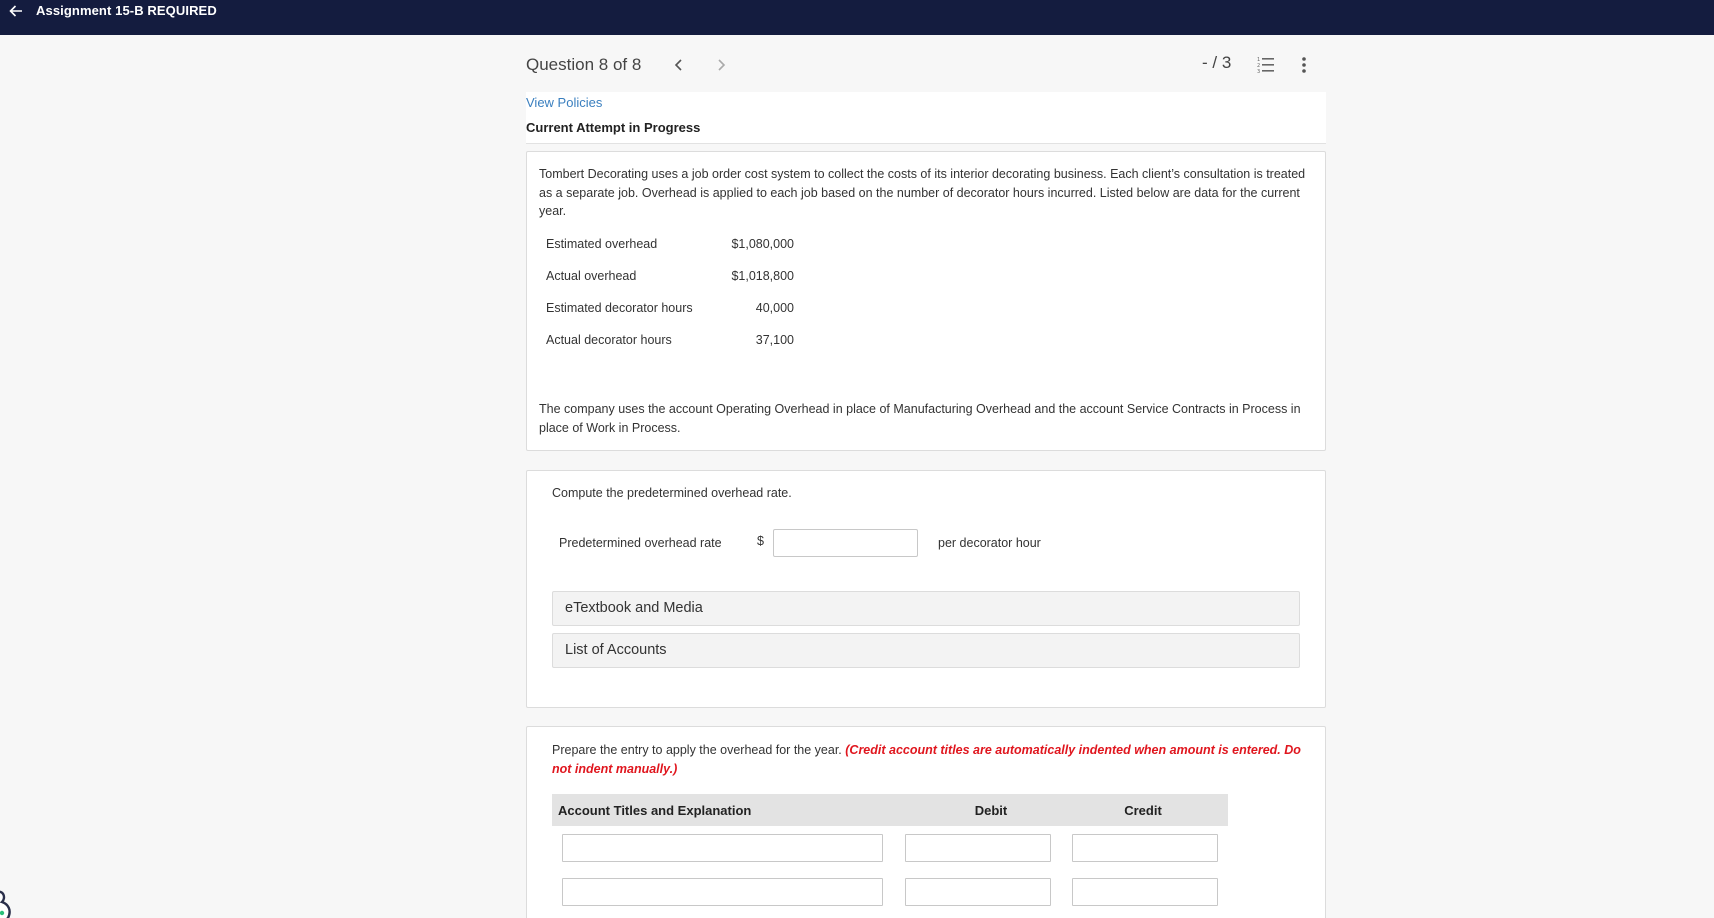 The image size is (1714, 918). What do you see at coordinates (926, 608) in the screenshot?
I see `etextbook-media-accordion: eTextbook and Media` at bounding box center [926, 608].